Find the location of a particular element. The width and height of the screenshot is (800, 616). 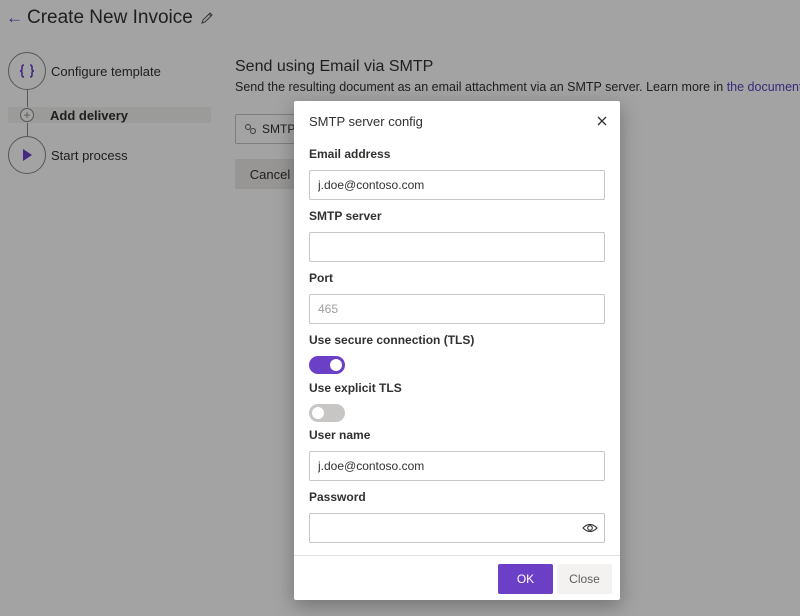

email-field-group: Email address is located at coordinates (457, 173).